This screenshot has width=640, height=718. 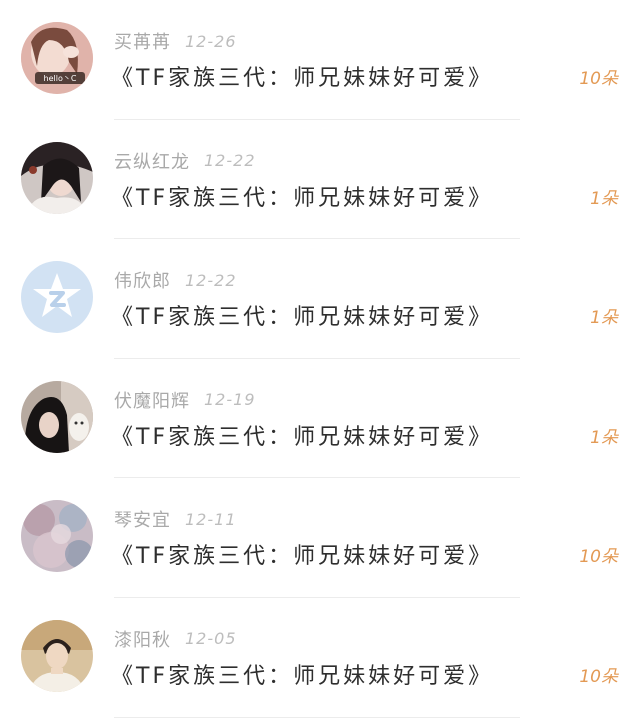 What do you see at coordinates (142, 519) in the screenshot?
I see `user-name: 琴安宜` at bounding box center [142, 519].